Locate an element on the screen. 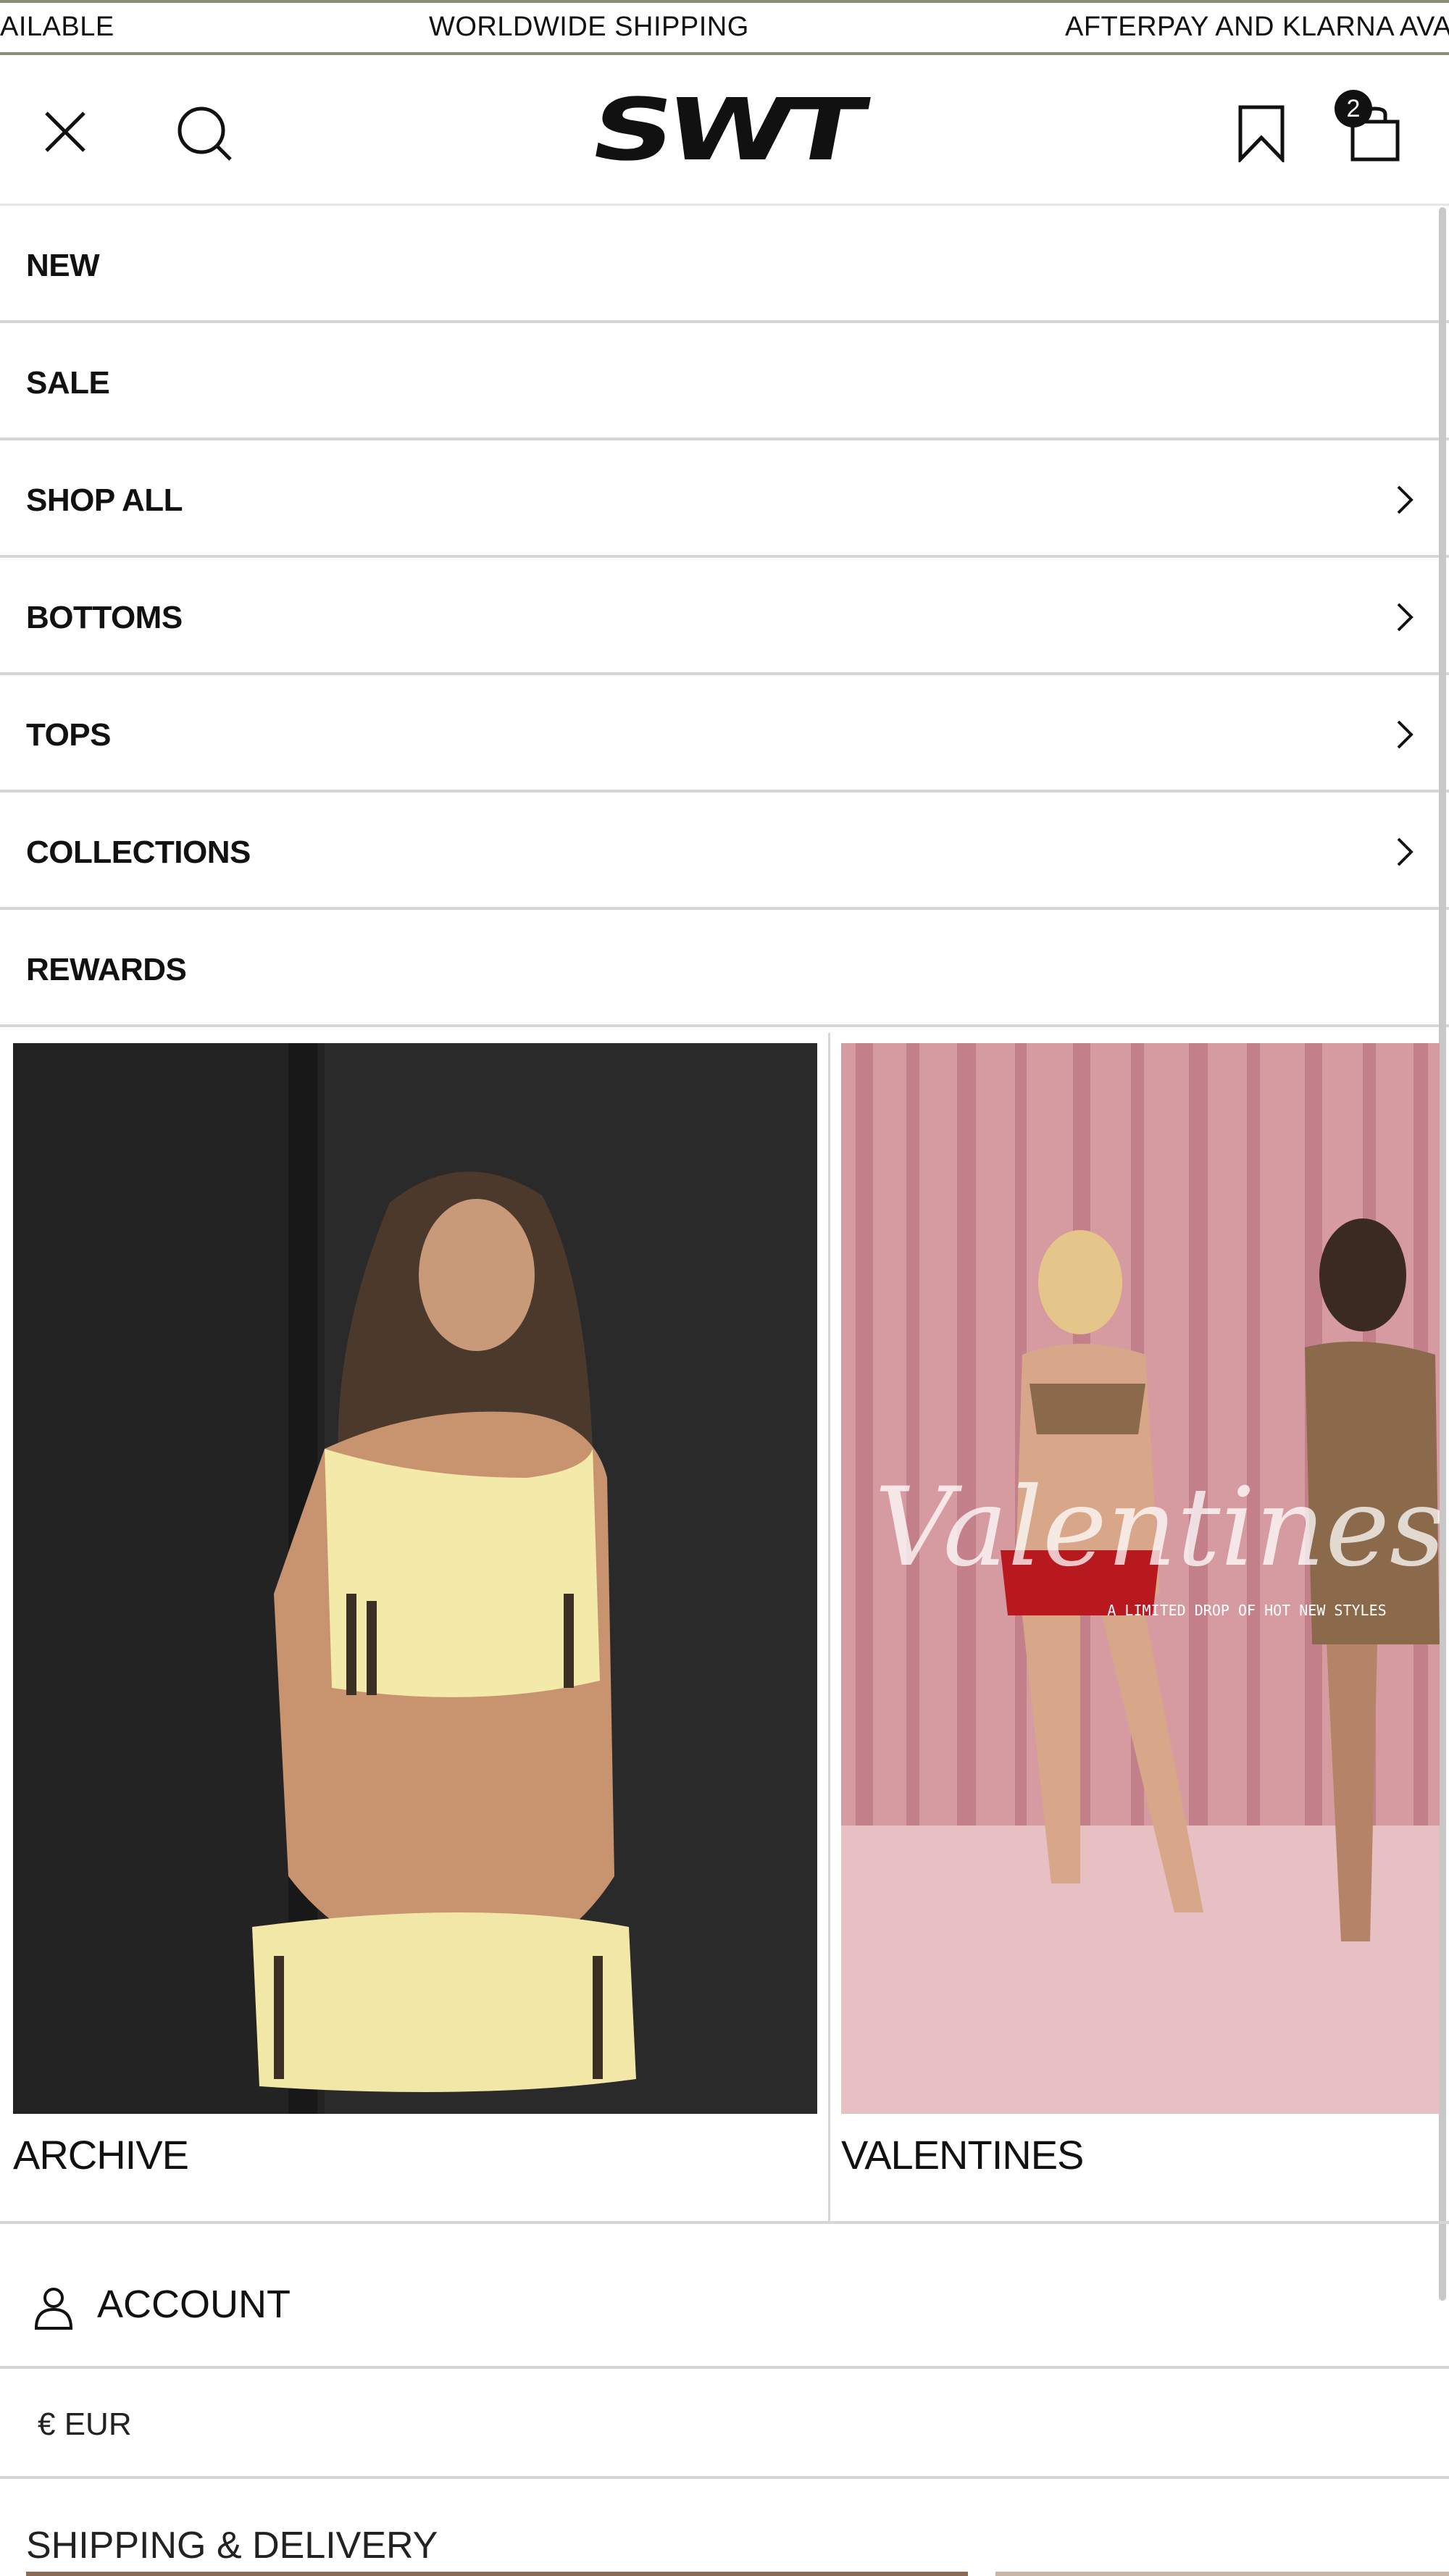  account-link: ACCOUNT is located at coordinates (724, 2296).